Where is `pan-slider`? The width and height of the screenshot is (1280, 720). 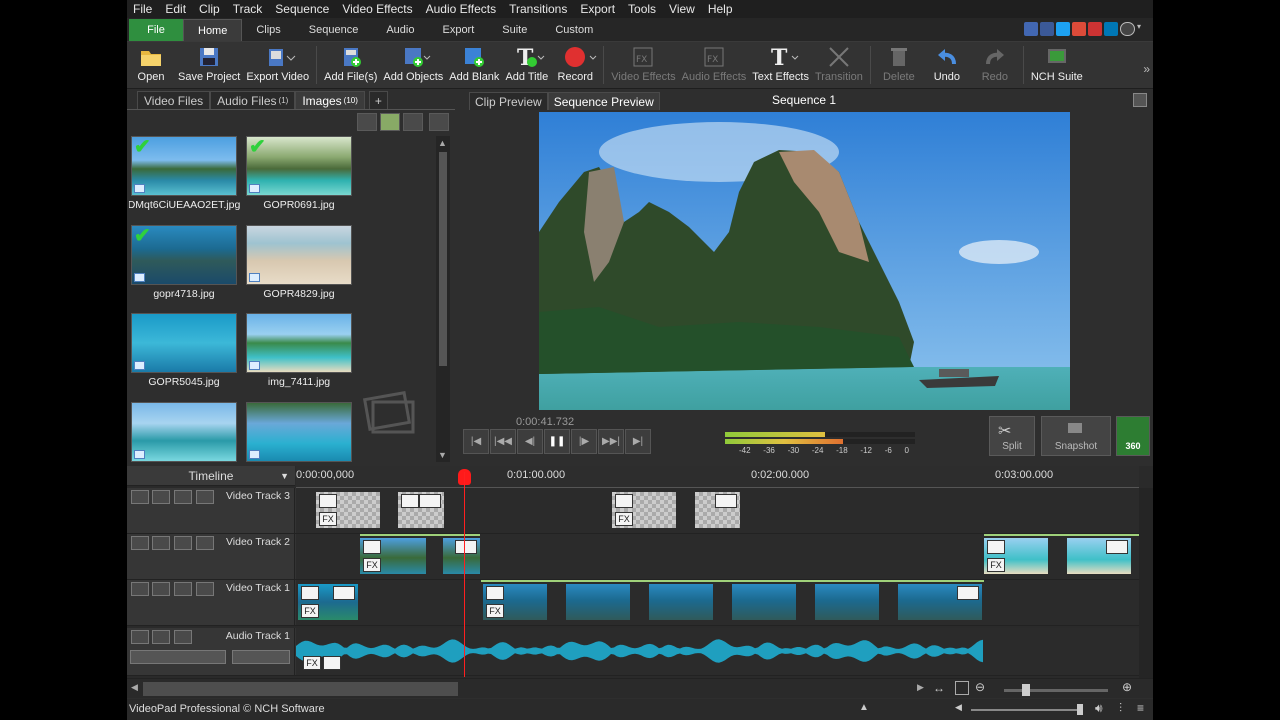 pan-slider is located at coordinates (261, 657).